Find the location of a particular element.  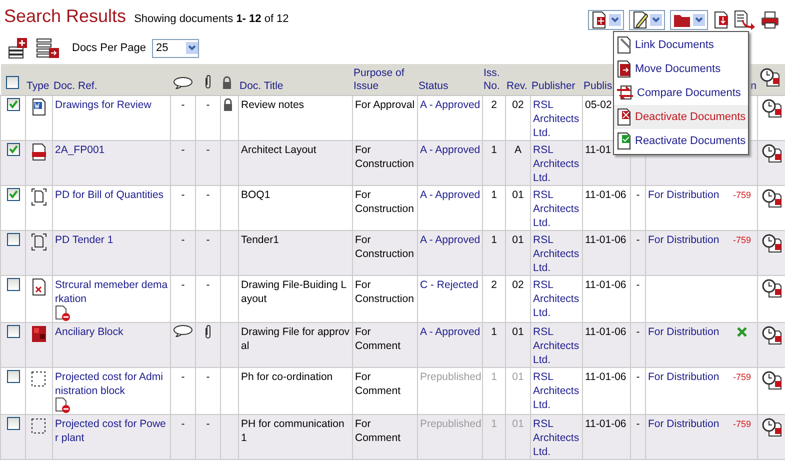

edit-dropdown is located at coordinates (647, 20).